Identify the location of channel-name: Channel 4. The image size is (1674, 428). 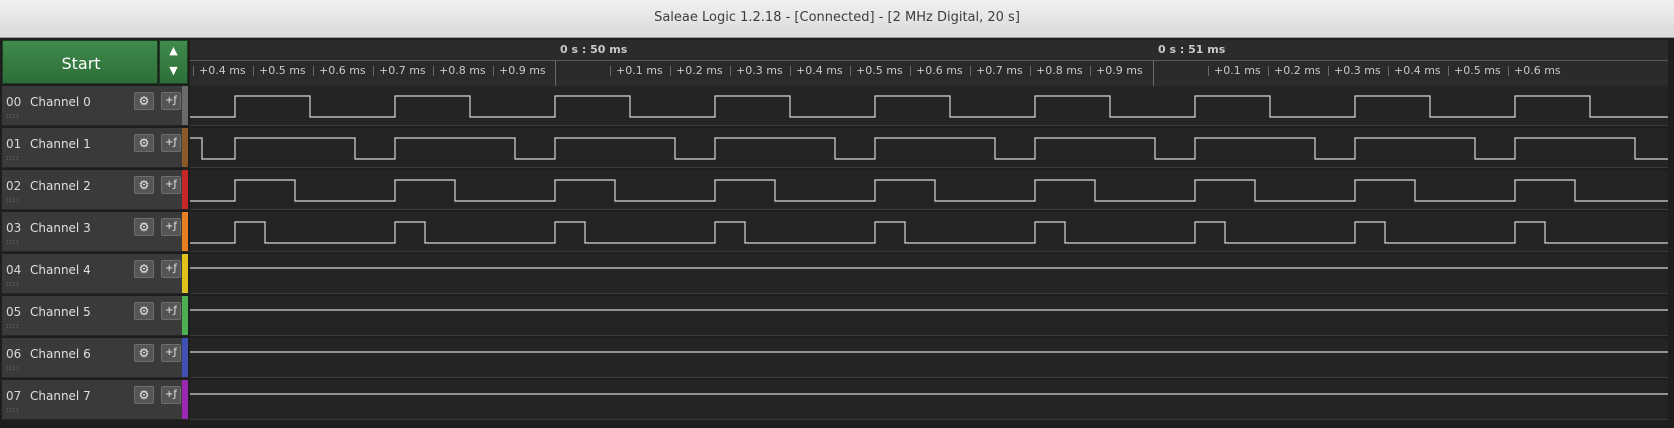
(60, 270).